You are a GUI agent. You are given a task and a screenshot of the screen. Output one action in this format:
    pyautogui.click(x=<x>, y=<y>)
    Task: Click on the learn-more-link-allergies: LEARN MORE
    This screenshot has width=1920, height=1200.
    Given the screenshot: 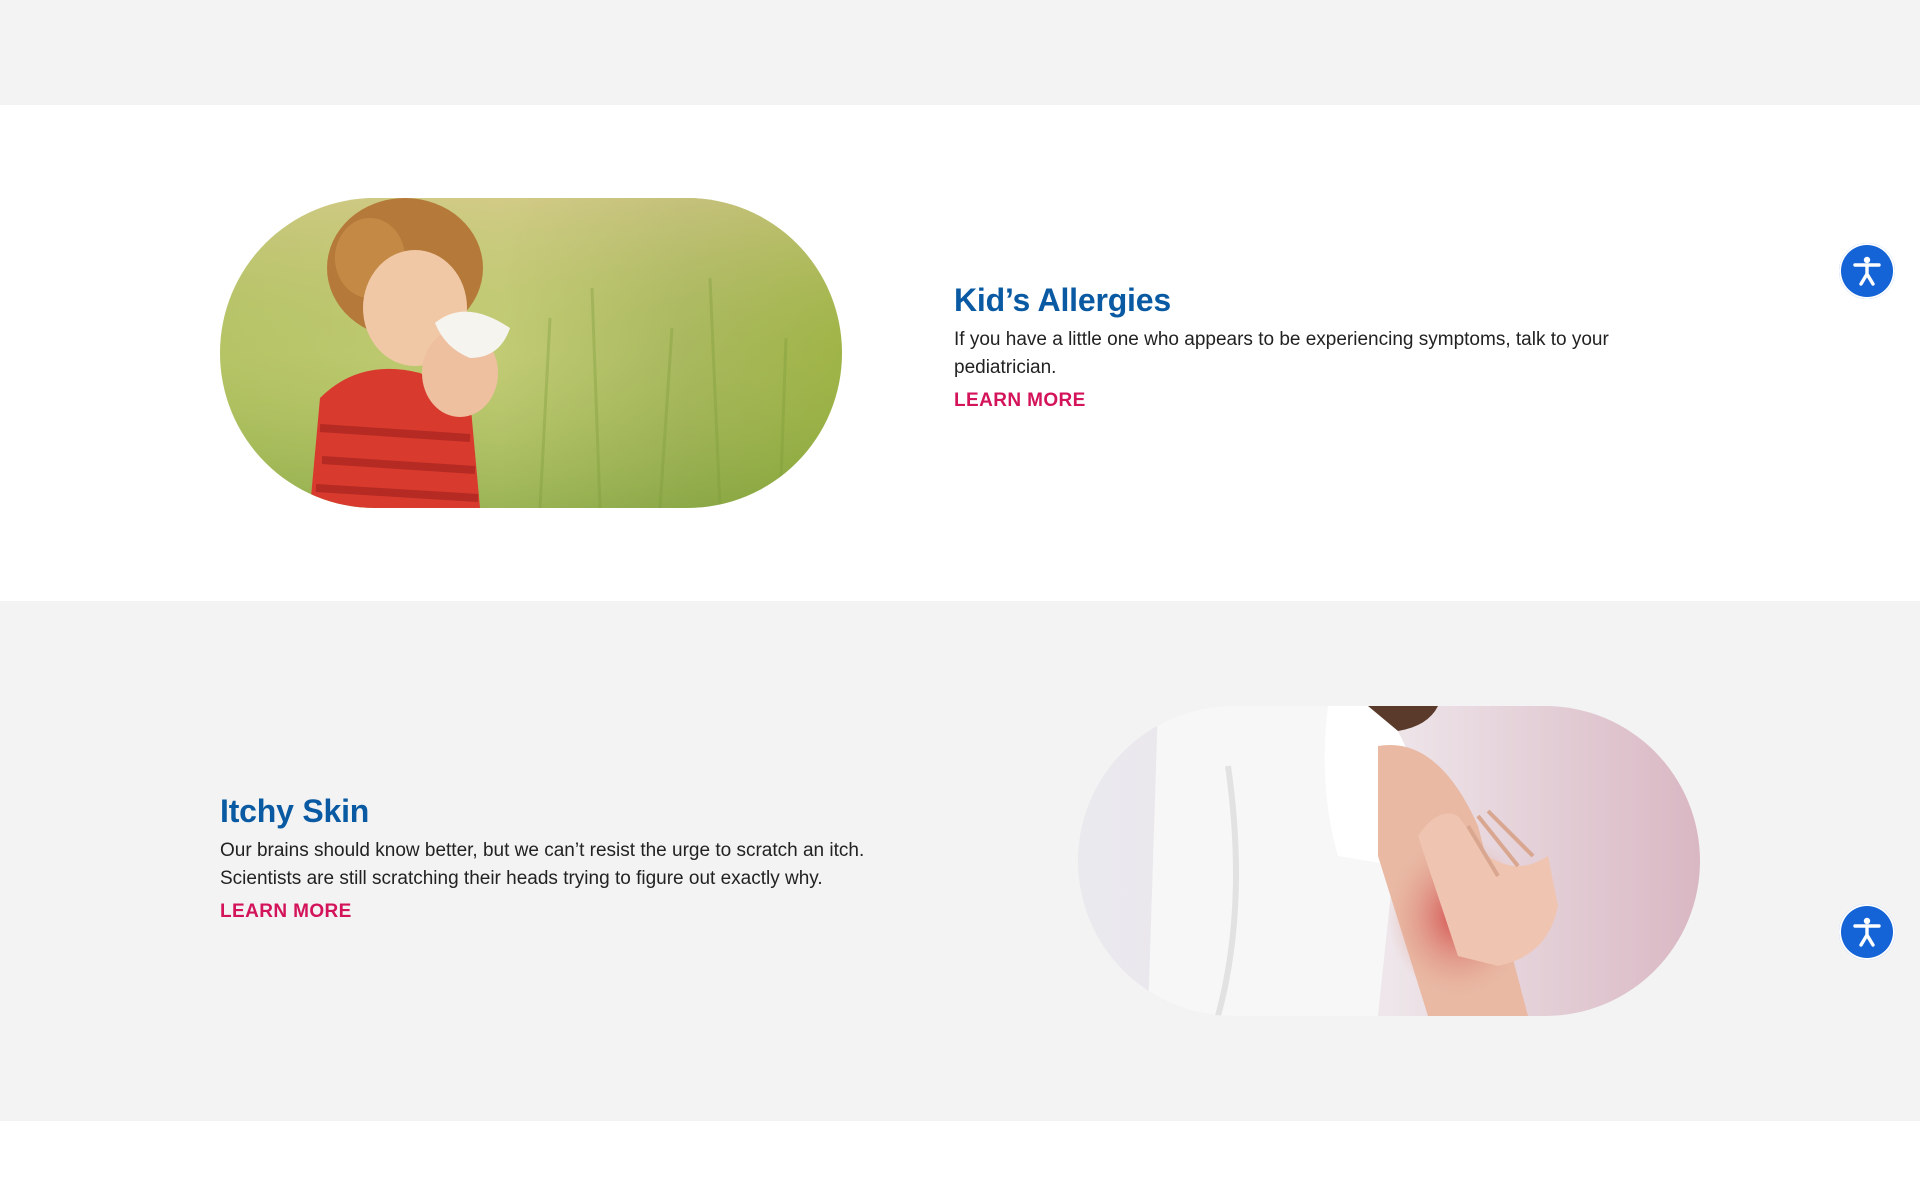 What is the action you would take?
    pyautogui.click(x=1020, y=401)
    